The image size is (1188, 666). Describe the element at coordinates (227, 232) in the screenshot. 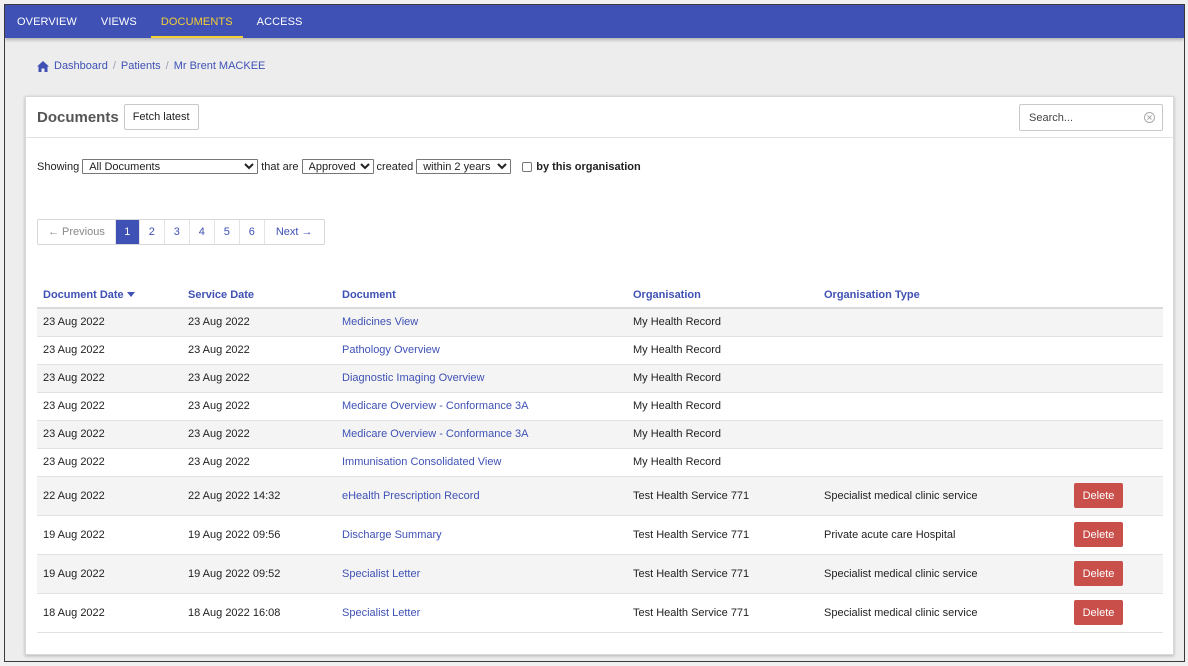

I see `pagination-page-5: 5` at that location.